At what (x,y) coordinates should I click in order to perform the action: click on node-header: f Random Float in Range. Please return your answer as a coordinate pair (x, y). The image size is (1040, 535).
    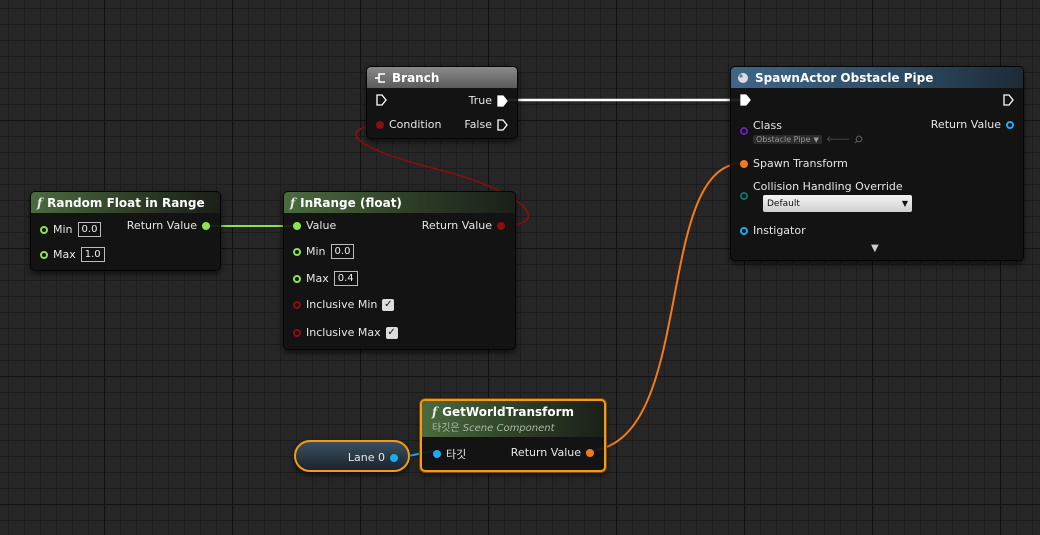
    Looking at the image, I should click on (125, 202).